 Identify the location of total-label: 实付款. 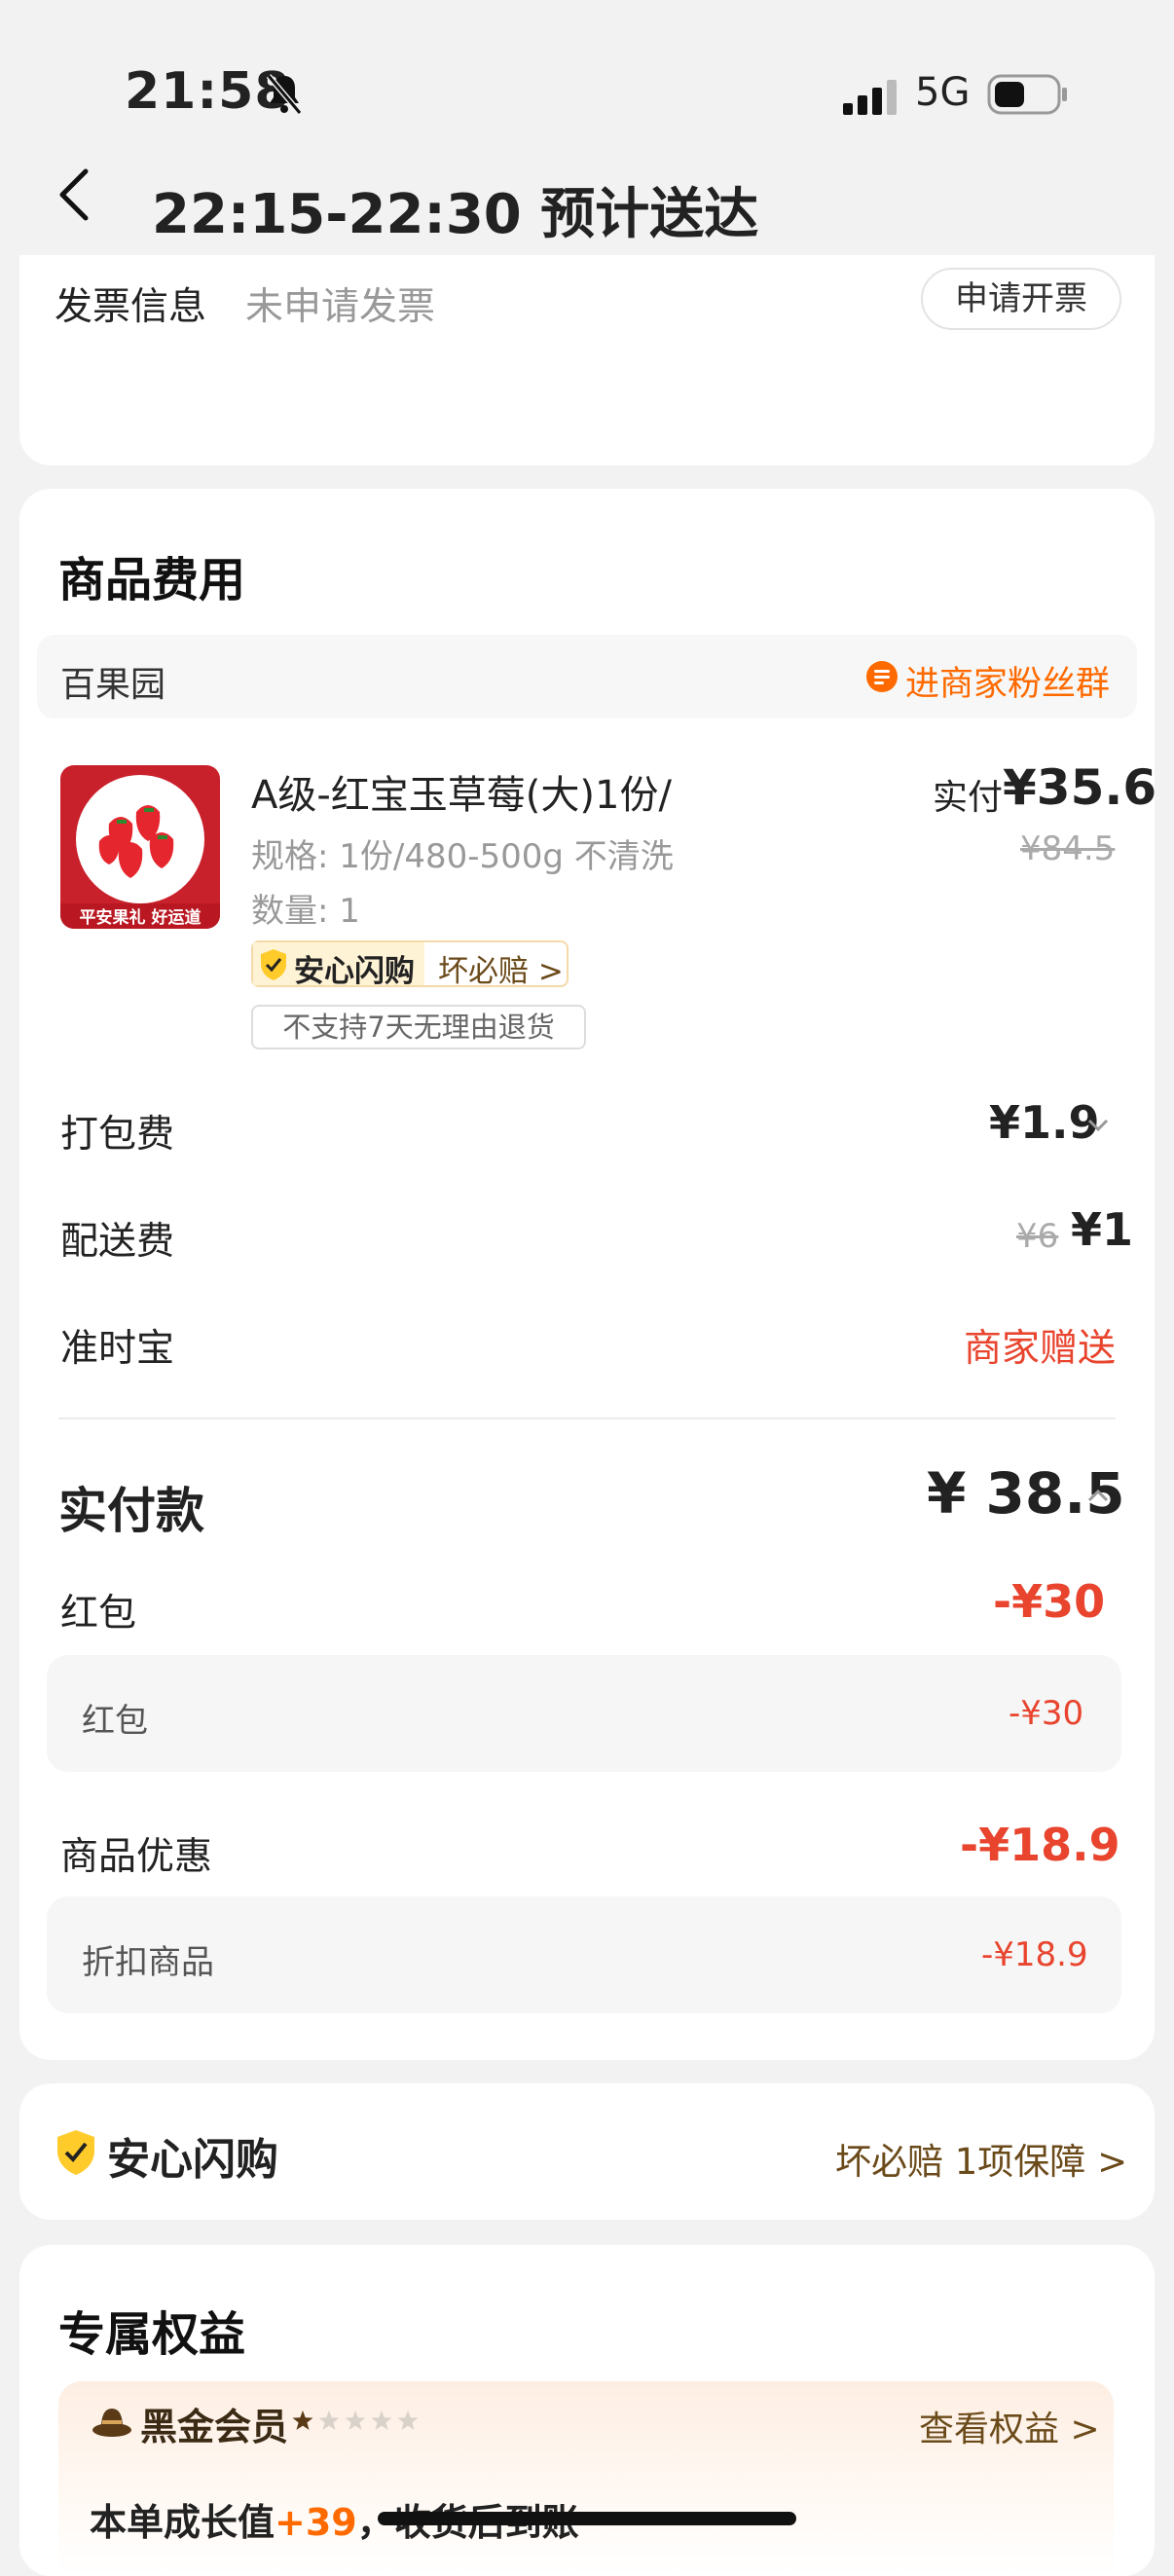
(131, 1511).